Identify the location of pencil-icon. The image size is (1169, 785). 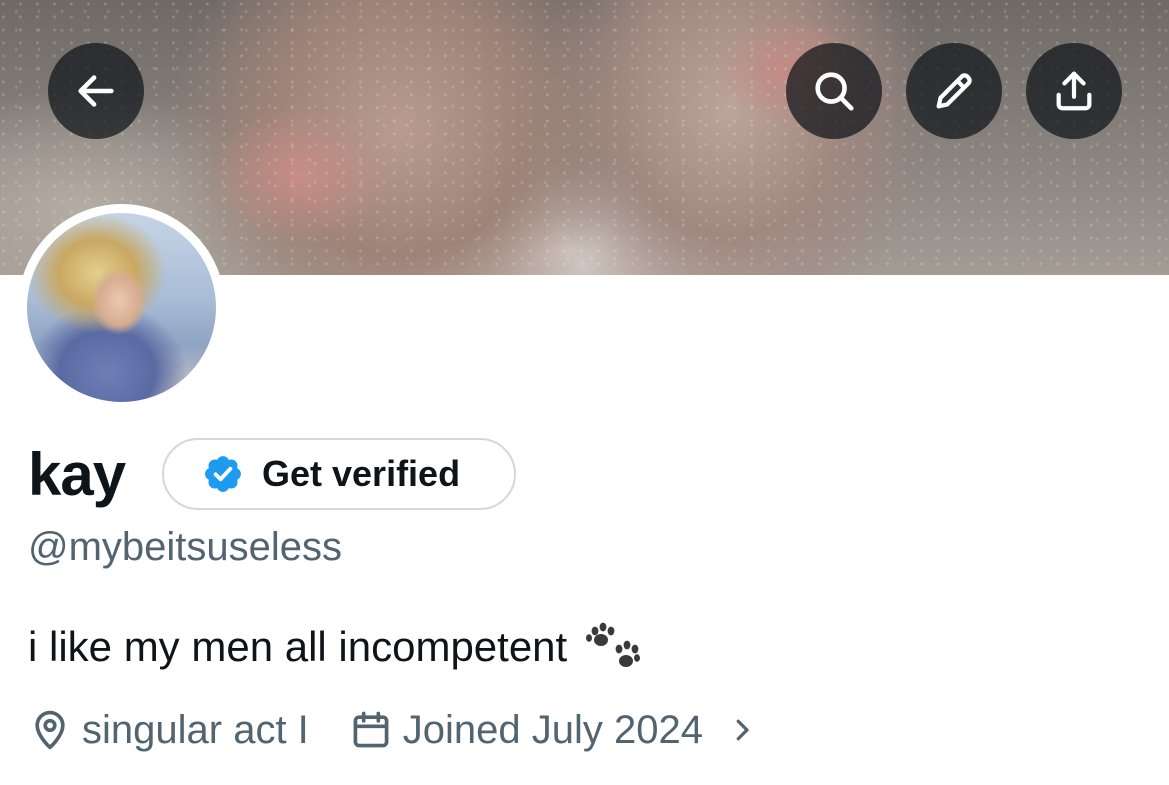
(954, 91).